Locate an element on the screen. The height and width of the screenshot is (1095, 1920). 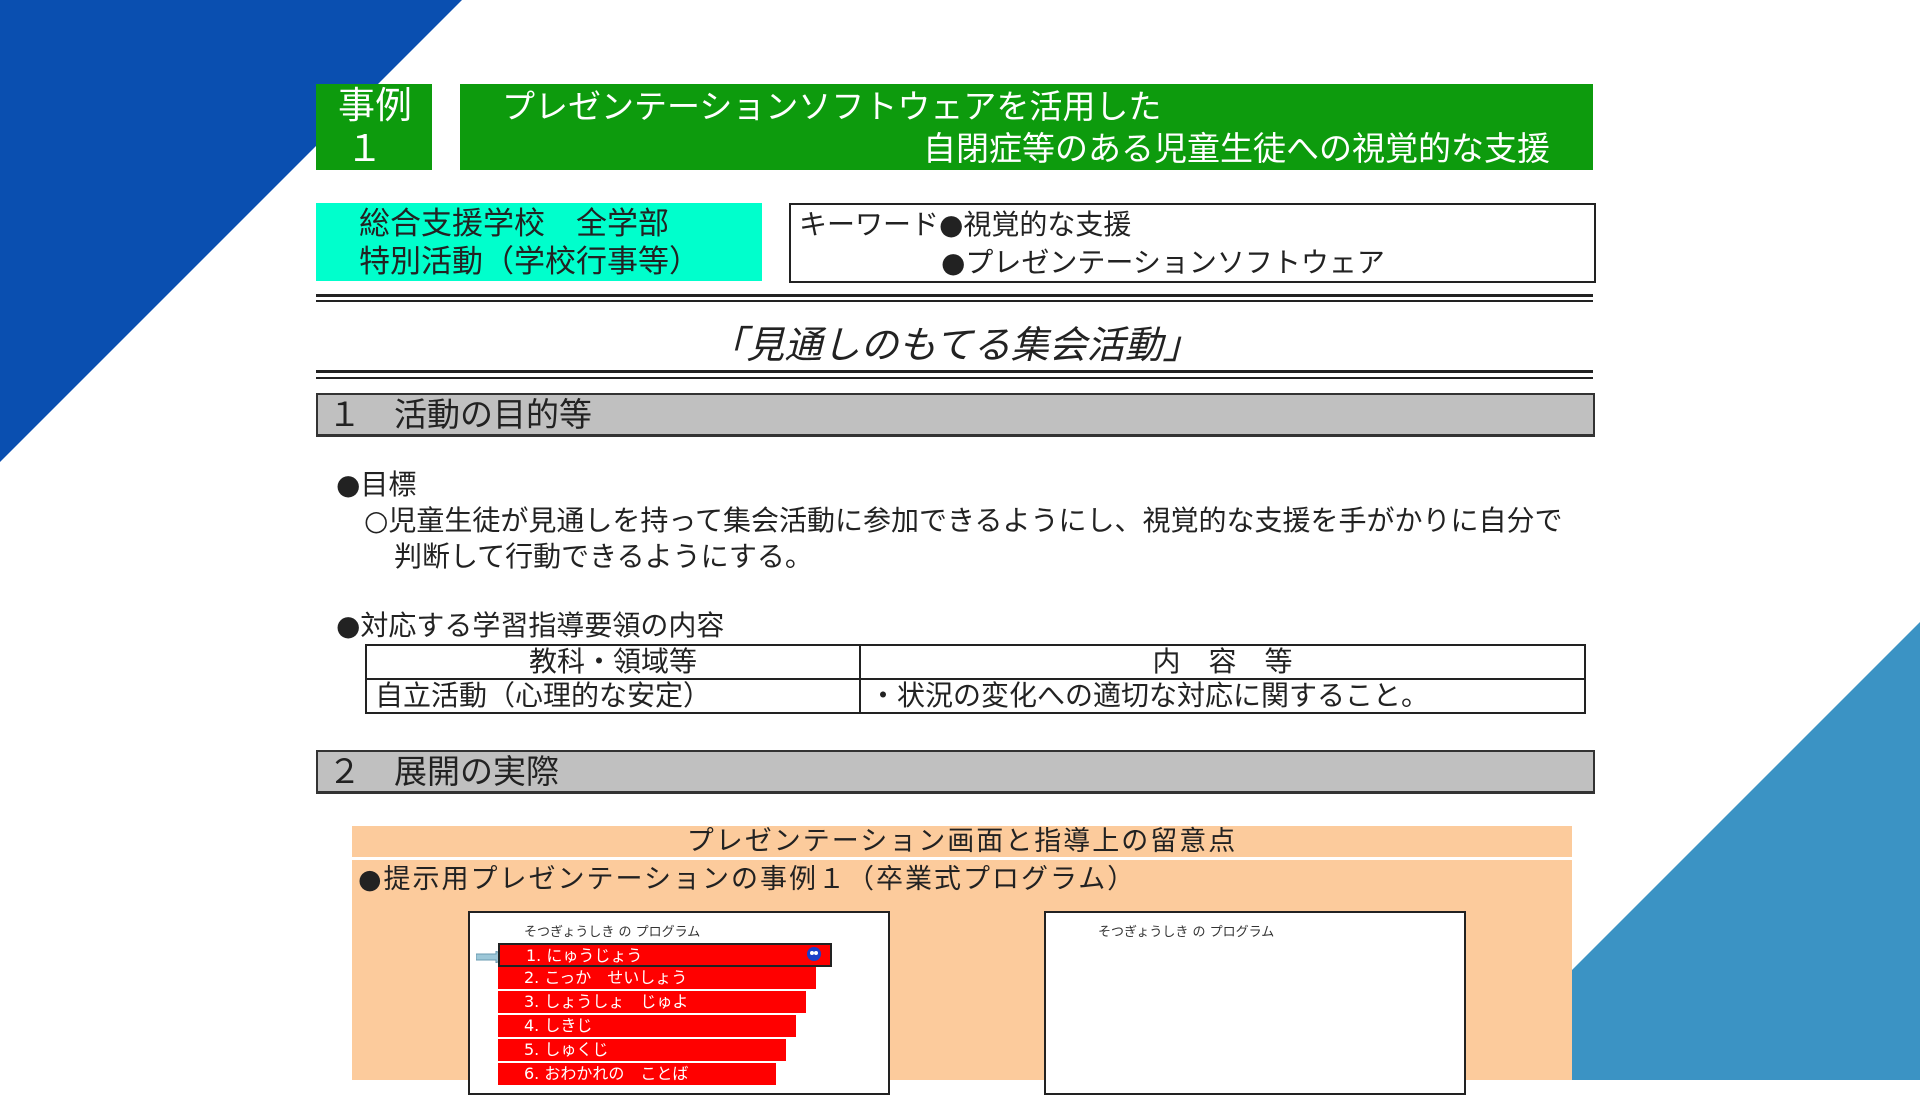
case-label: 事例 is located at coordinates (375, 105).